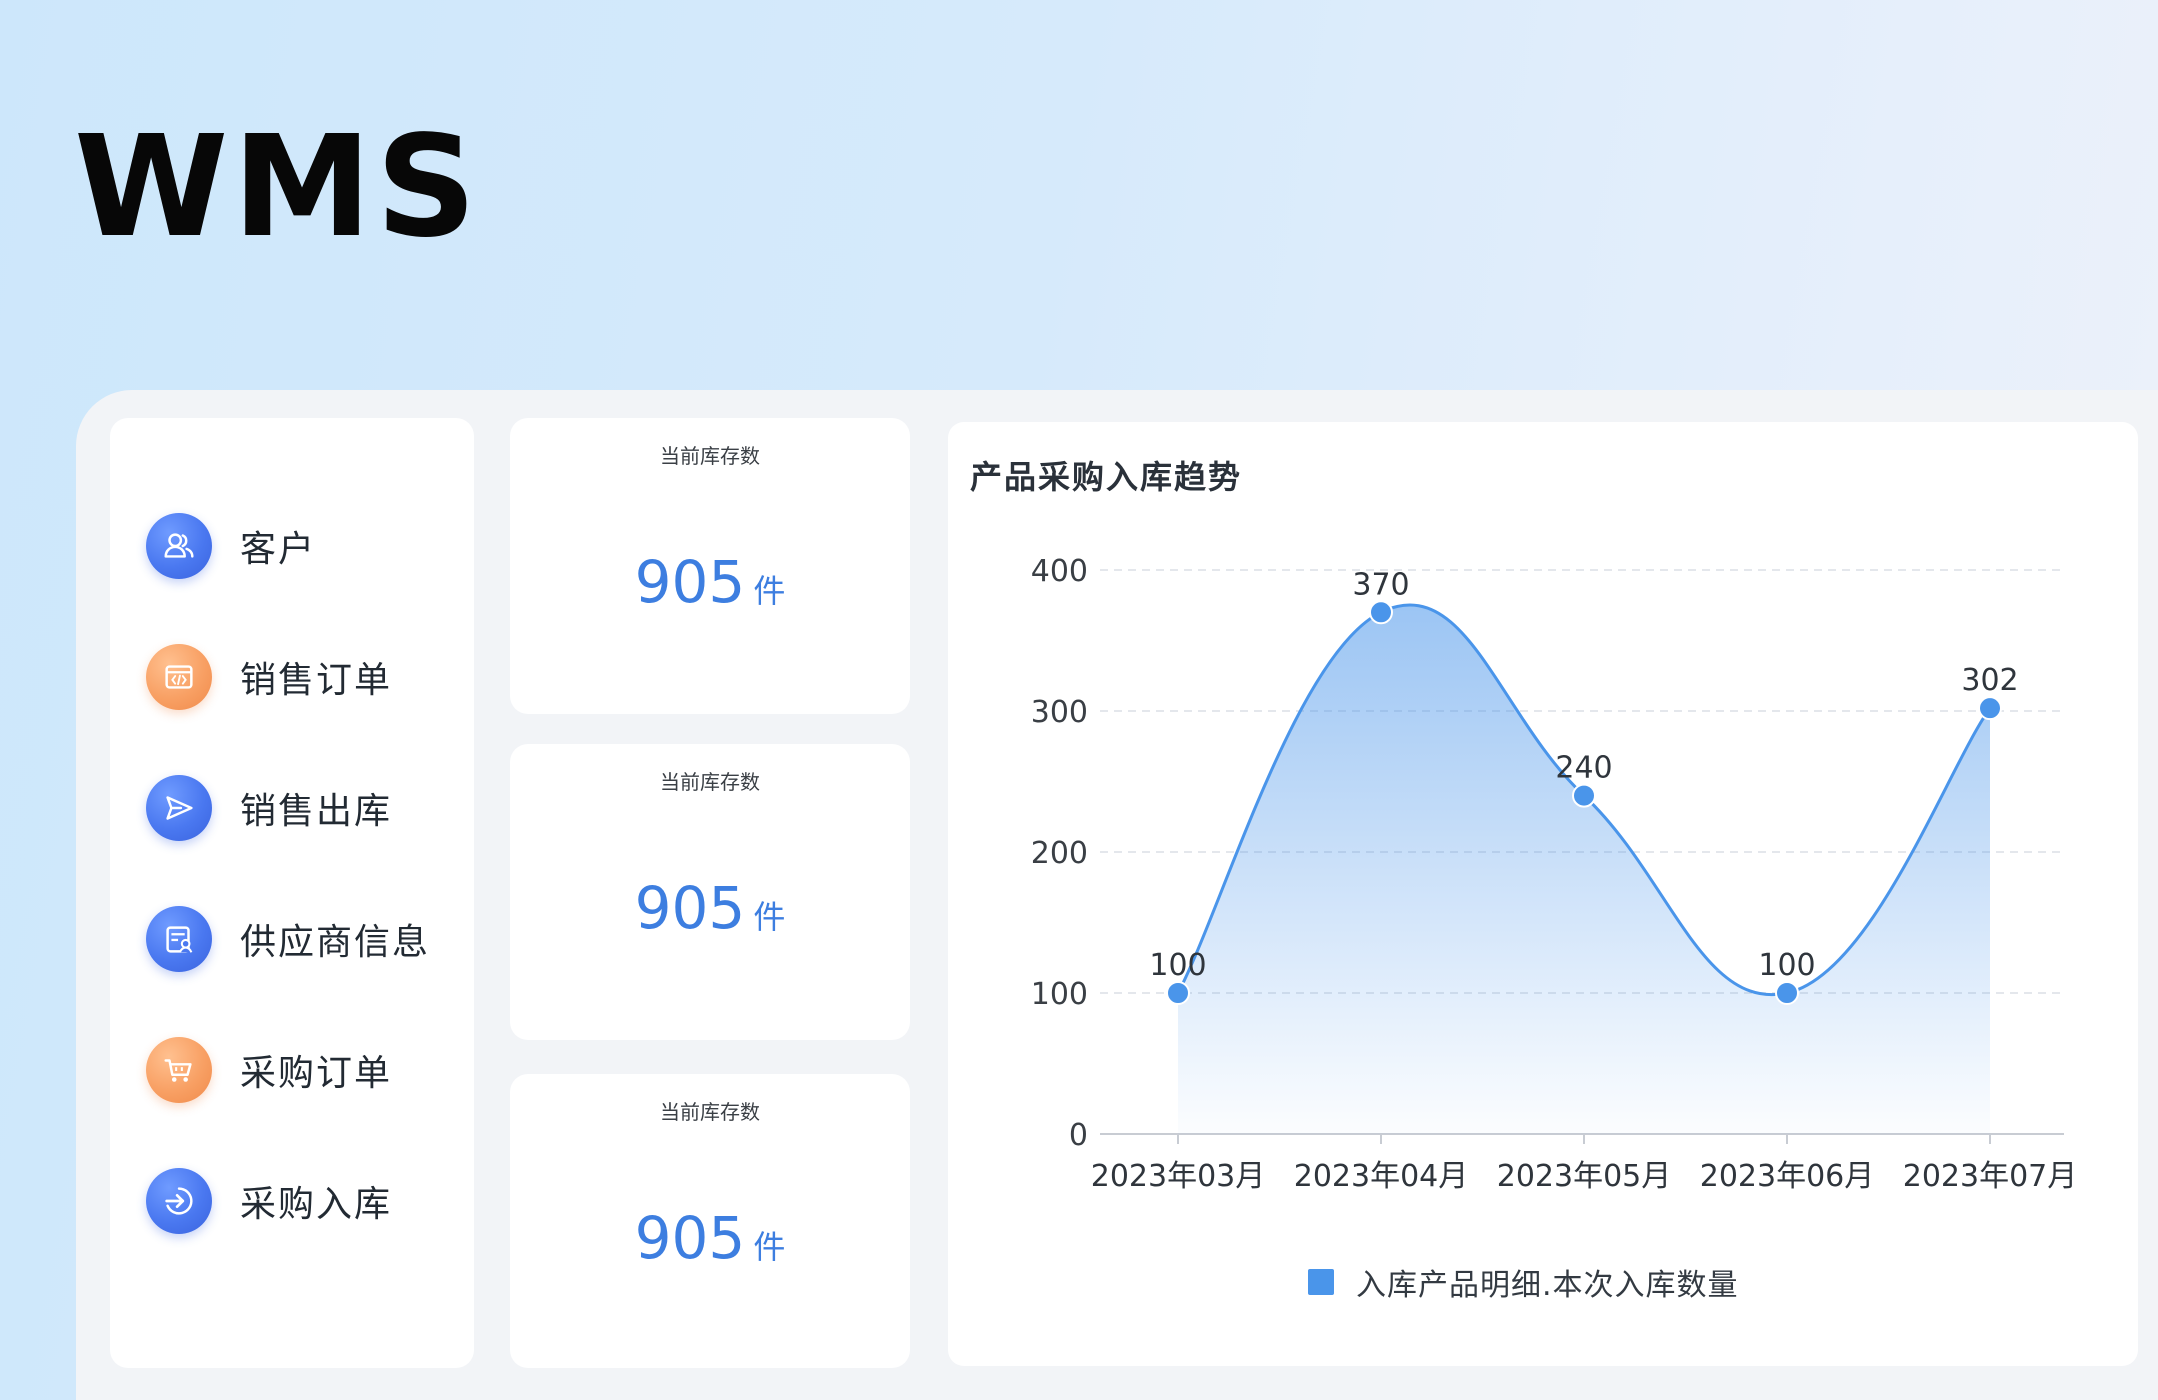 This screenshot has width=2158, height=1400. What do you see at coordinates (316, 811) in the screenshot?
I see `sidebar-item-label: 销售出库` at bounding box center [316, 811].